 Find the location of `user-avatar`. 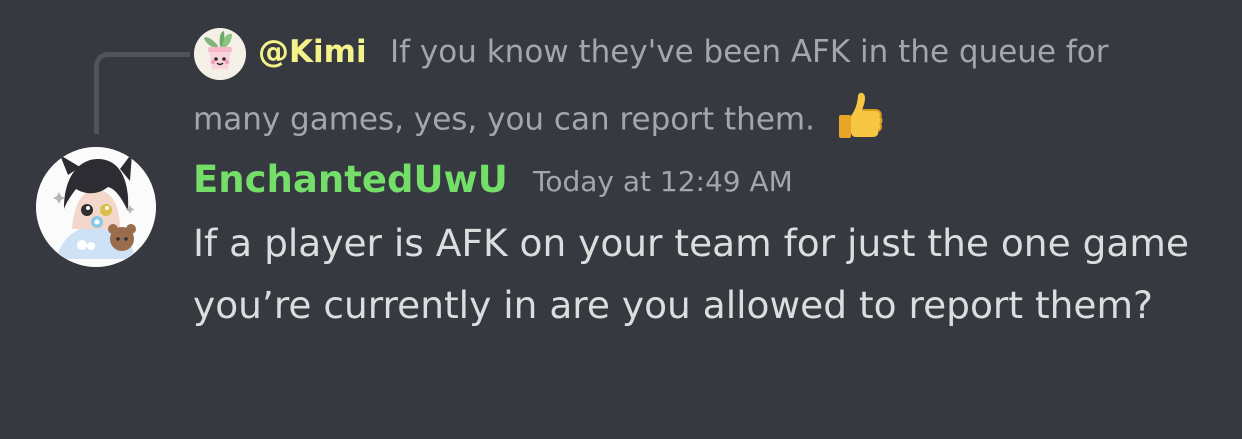

user-avatar is located at coordinates (96, 207).